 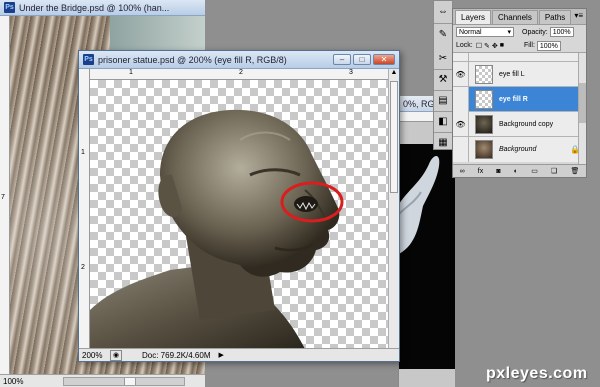 What do you see at coordinates (485, 32) in the screenshot?
I see `blend-mode-select: Normal ▾` at bounding box center [485, 32].